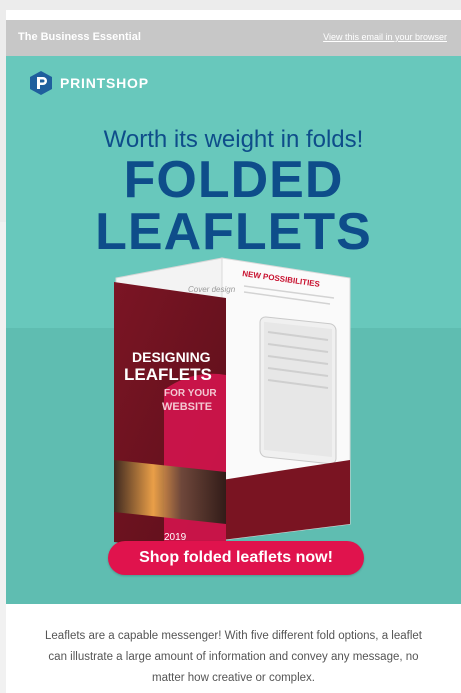  What do you see at coordinates (168, 374) in the screenshot?
I see `cover-title-line-2: LEAFLETS` at bounding box center [168, 374].